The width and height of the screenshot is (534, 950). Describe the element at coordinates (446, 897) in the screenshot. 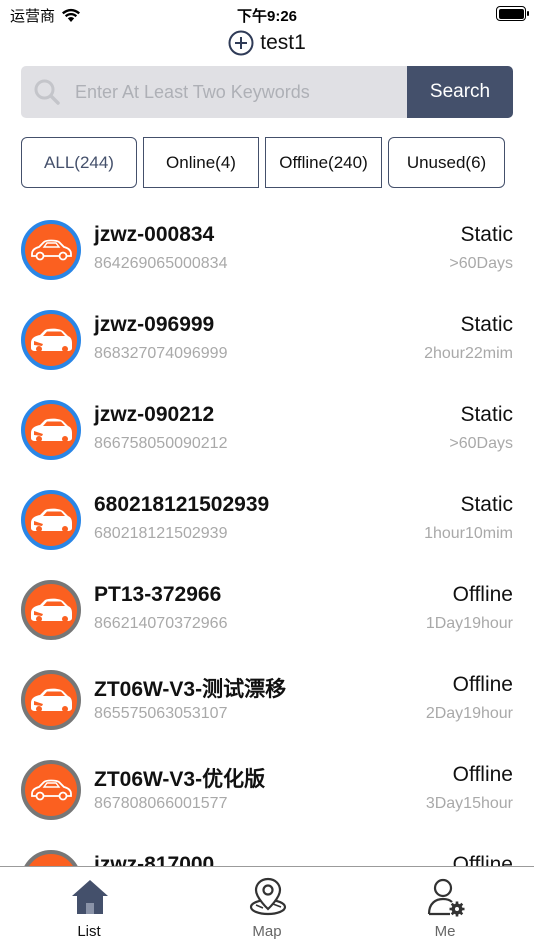

I see `user-settings-icon` at that location.